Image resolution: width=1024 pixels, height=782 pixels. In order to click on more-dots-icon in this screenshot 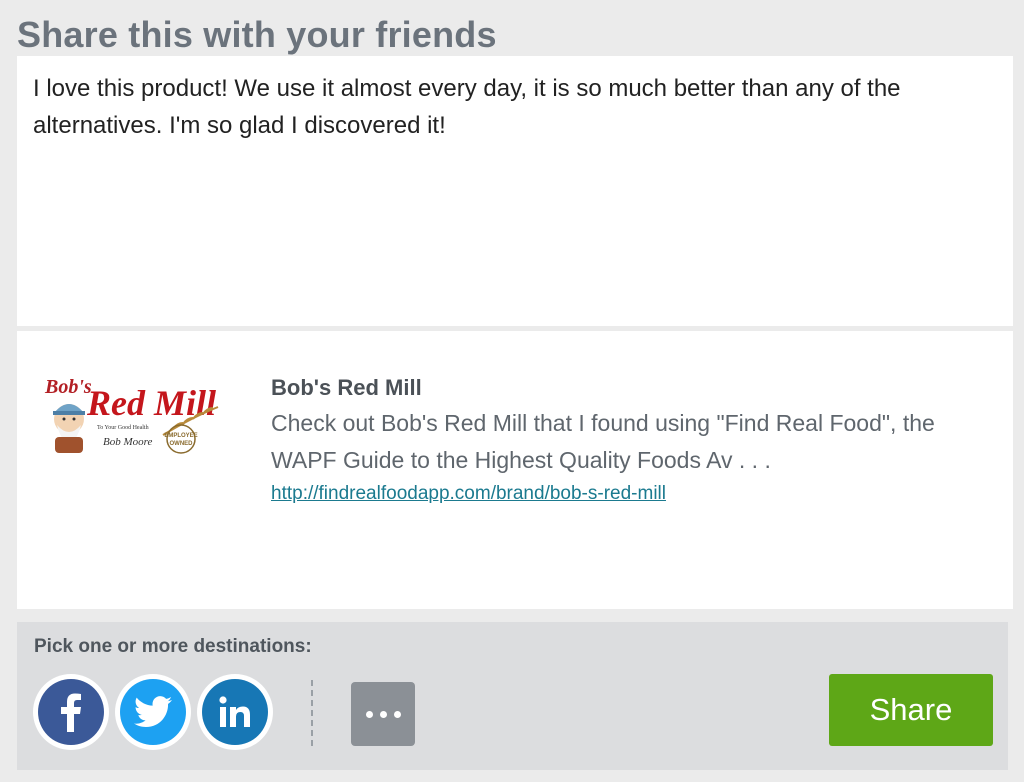, I will do `click(383, 714)`.